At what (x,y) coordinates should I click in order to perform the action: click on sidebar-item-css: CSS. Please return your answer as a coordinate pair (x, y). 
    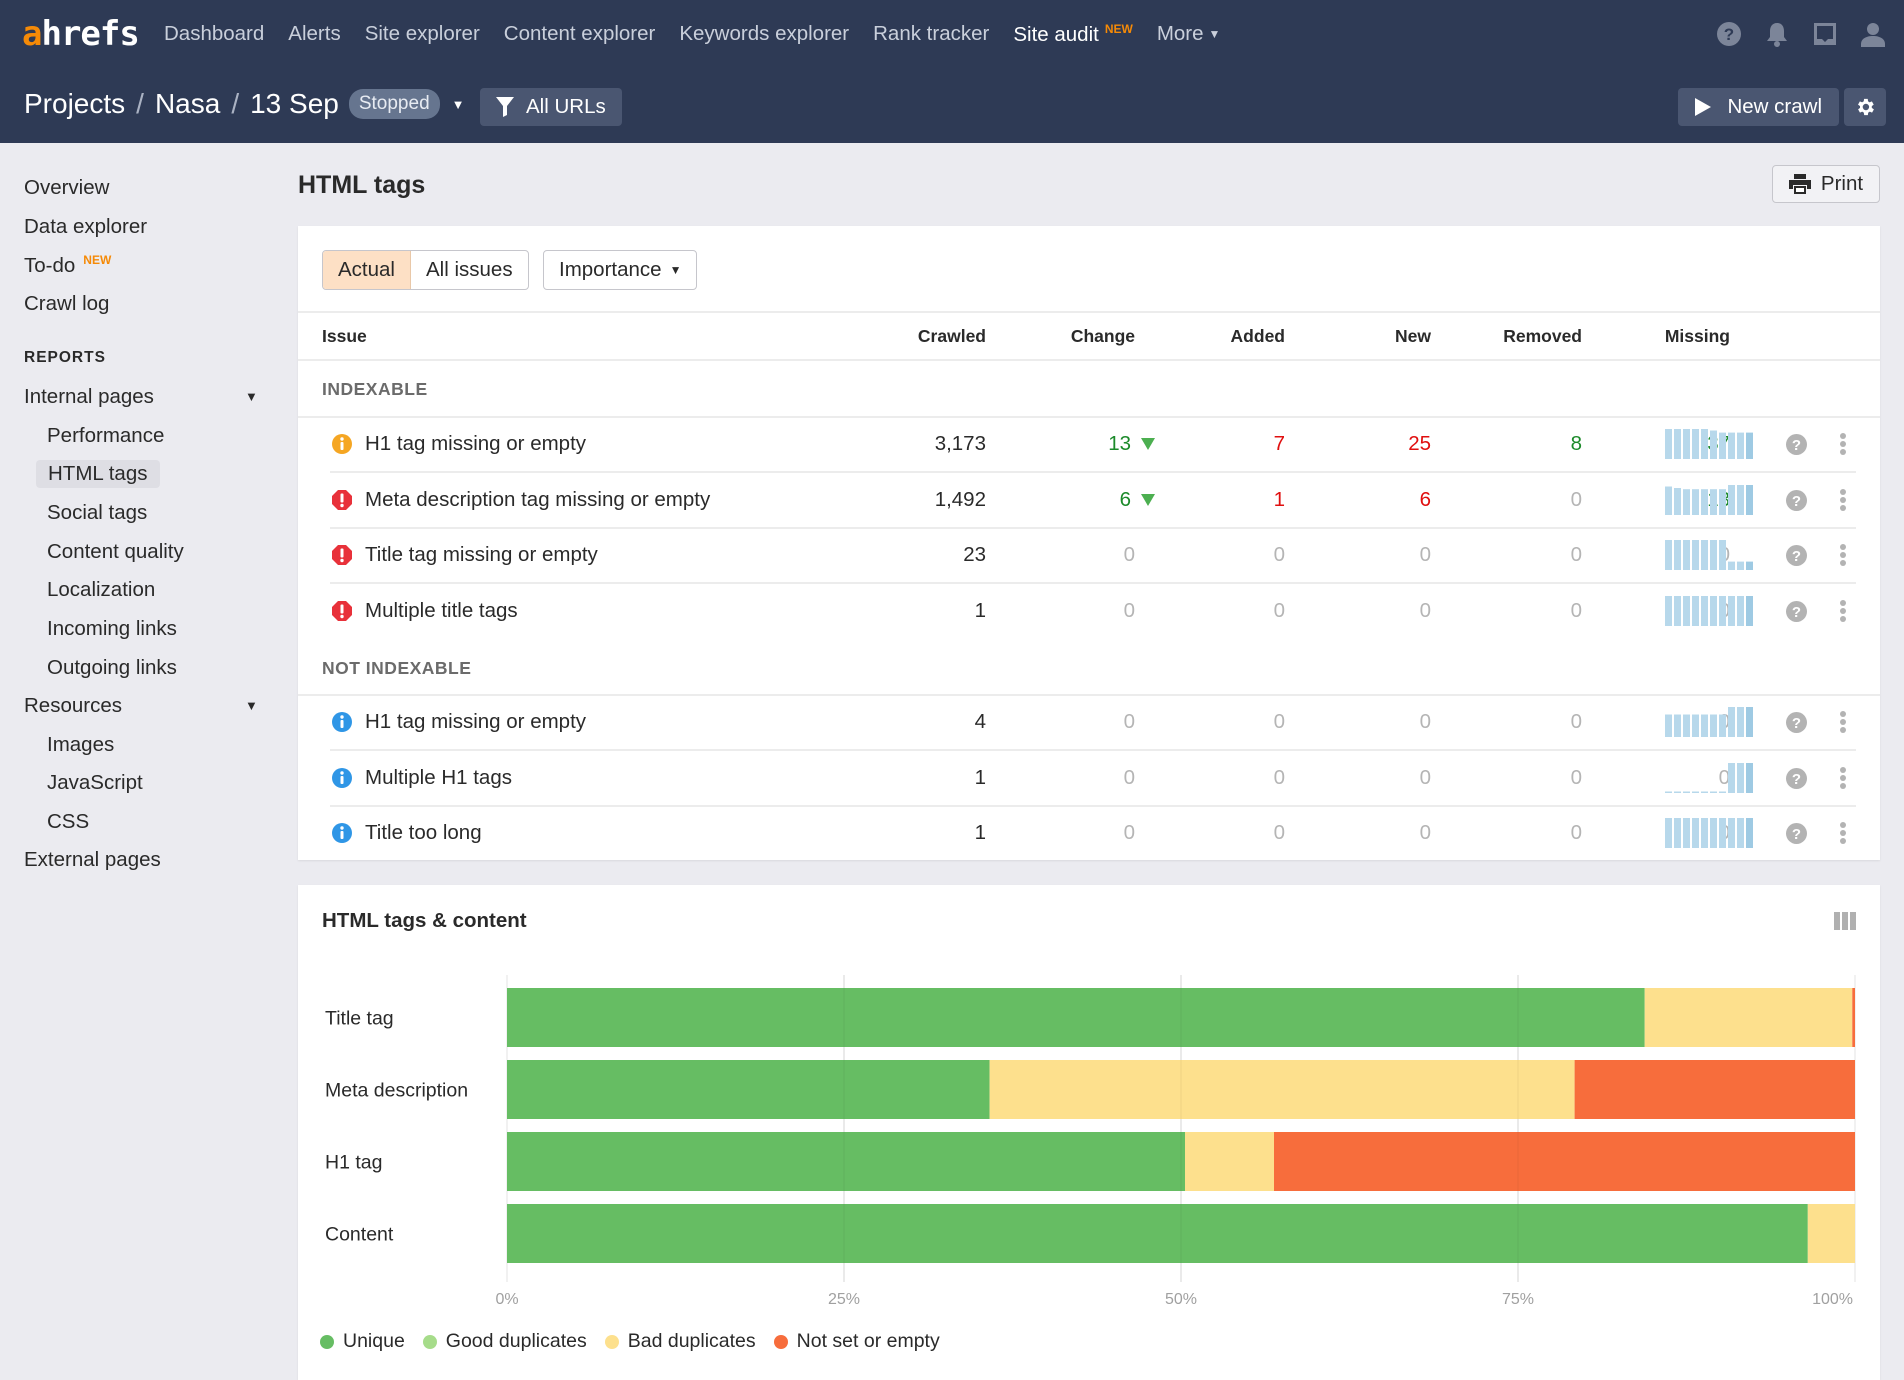
    Looking at the image, I should click on (68, 822).